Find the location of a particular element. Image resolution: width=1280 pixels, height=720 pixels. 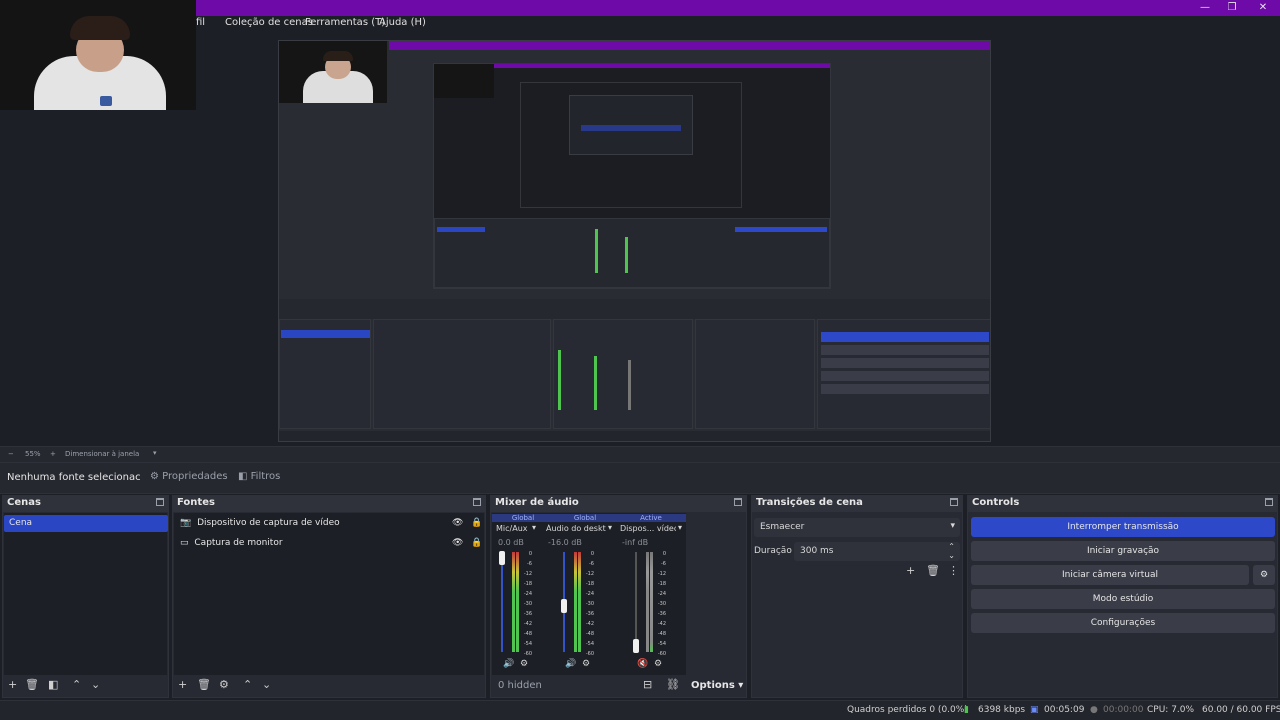

hidden-count: 0 hidden is located at coordinates (520, 685).